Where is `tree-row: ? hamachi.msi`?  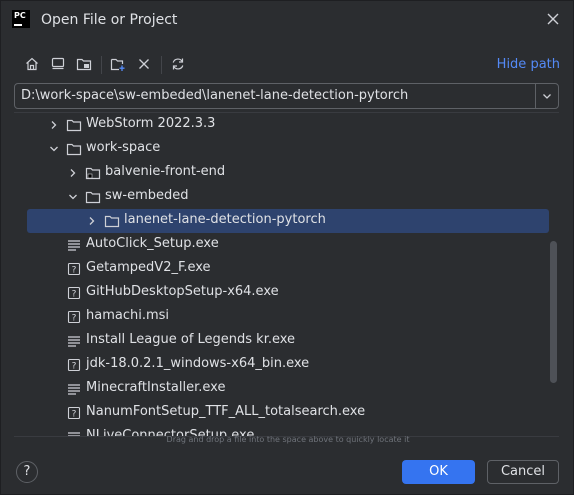
tree-row: ? hamachi.msi is located at coordinates (286, 317).